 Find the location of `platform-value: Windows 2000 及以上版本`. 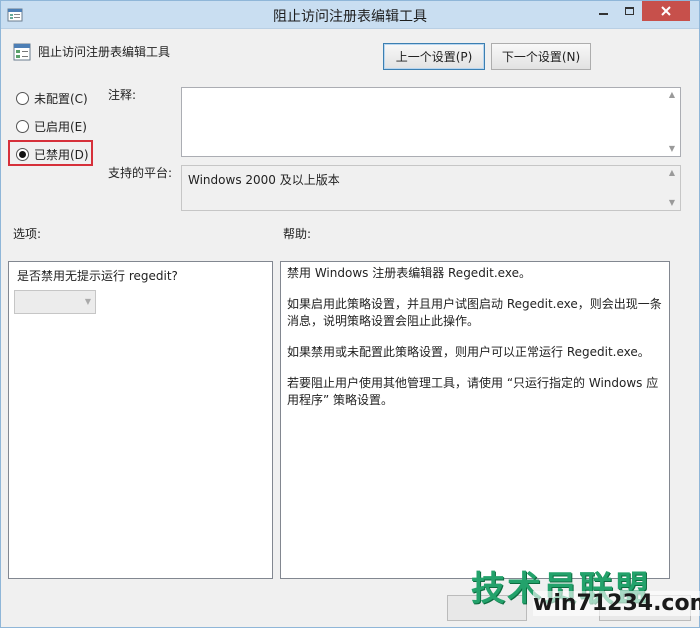

platform-value: Windows 2000 及以上版本 is located at coordinates (264, 180).